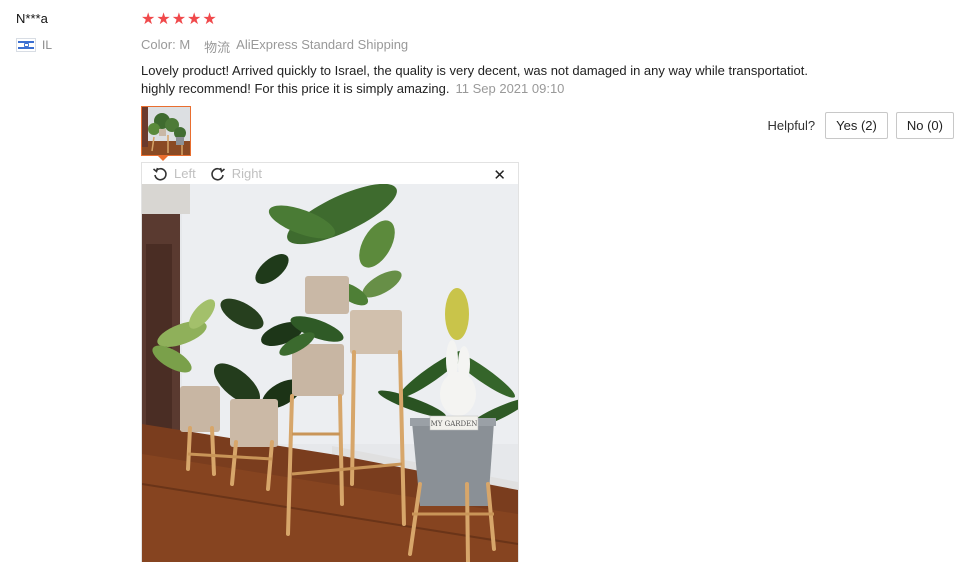 This screenshot has width=971, height=570. I want to click on review-meta: Color: M 物流 AliExpress Standard Shipping, so click(274, 46).